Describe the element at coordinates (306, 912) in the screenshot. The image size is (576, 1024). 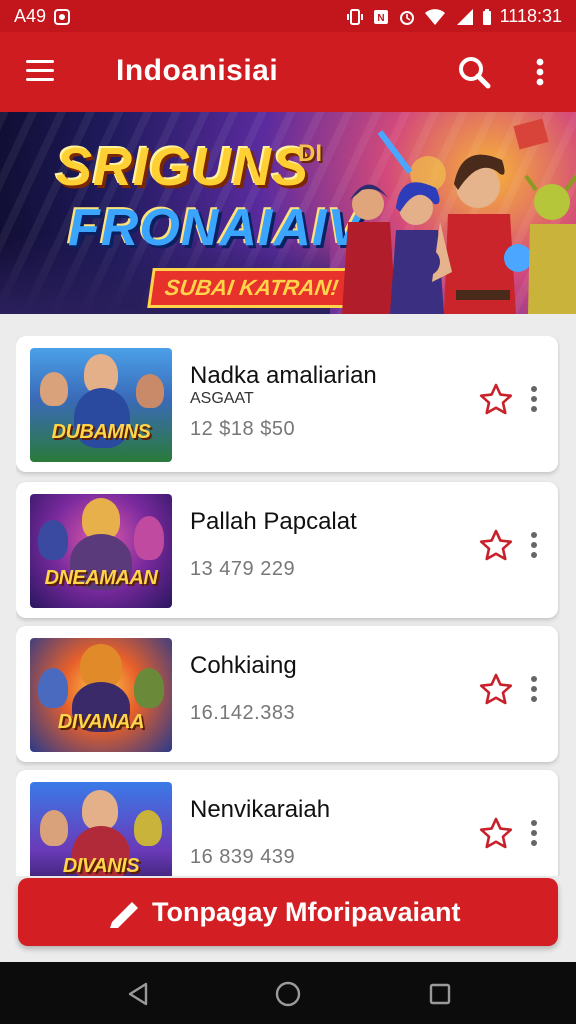
I see `primary-action-label: Tonpagay Mforipavaiant` at that location.